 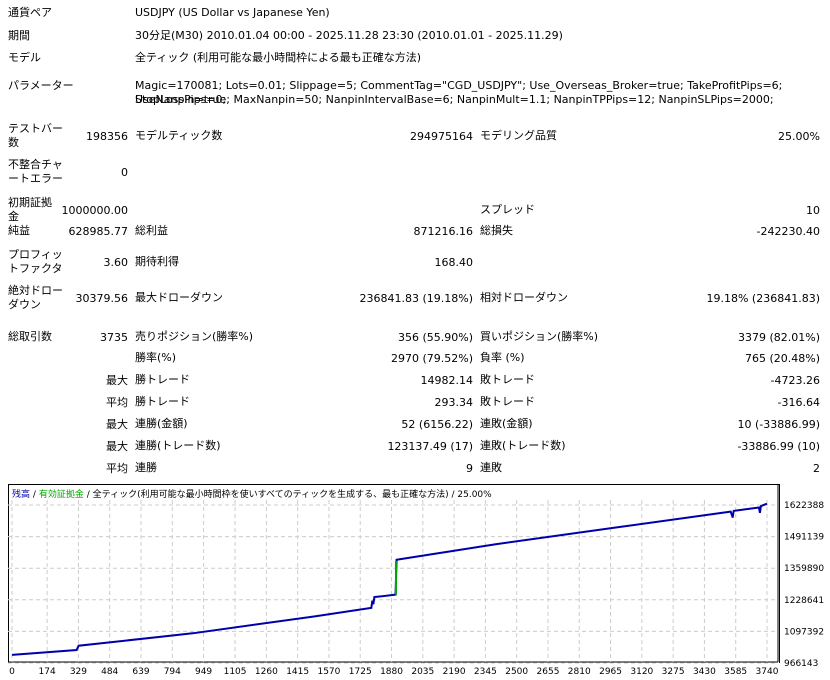 What do you see at coordinates (516, 672) in the screenshot?
I see `x-tick-label: 2500` at bounding box center [516, 672].